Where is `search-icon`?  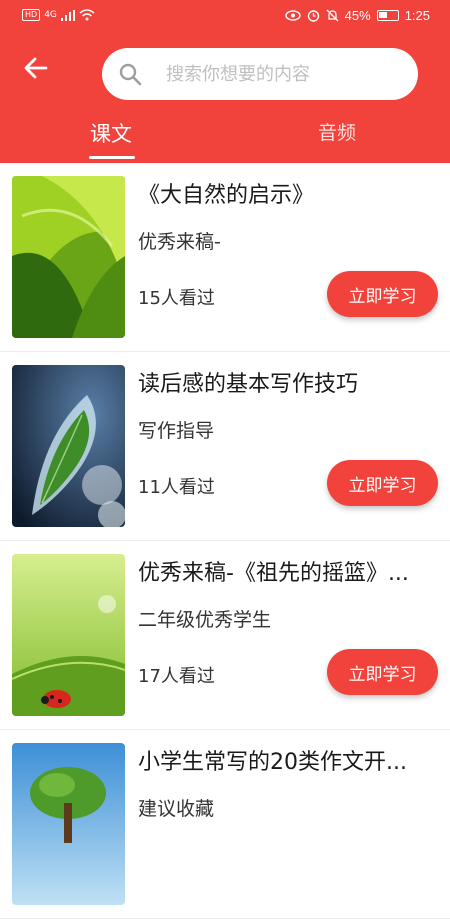
search-icon is located at coordinates (130, 74).